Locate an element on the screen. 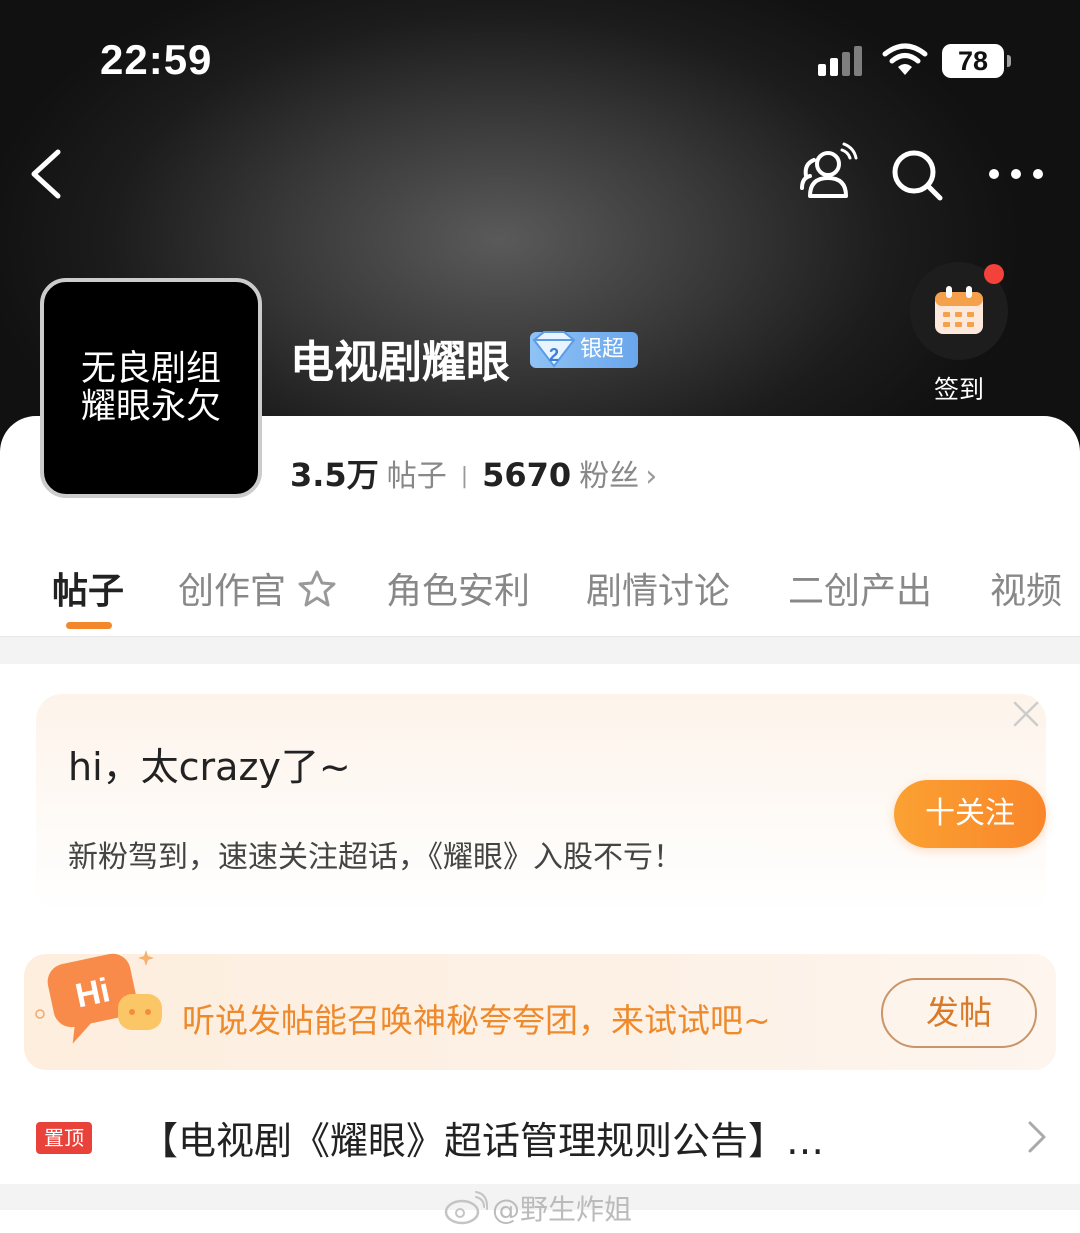  fans-label: 粉丝 is located at coordinates (609, 473).